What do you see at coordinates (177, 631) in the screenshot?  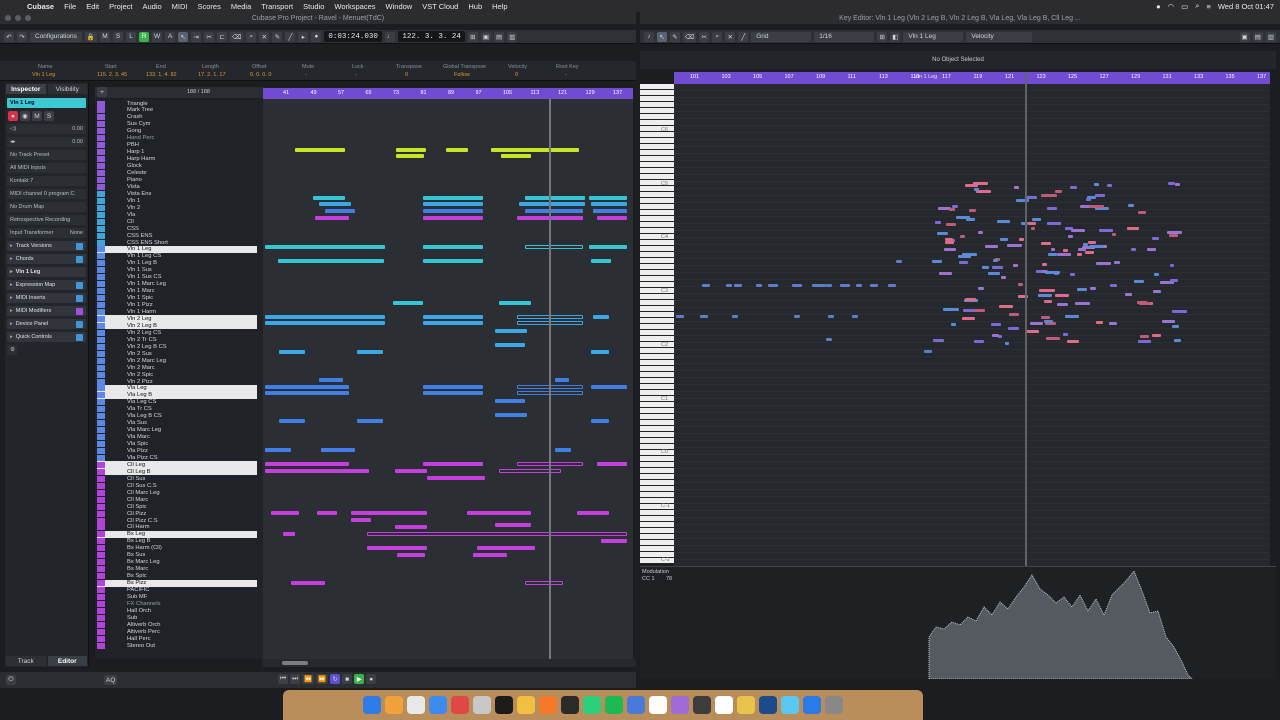 I see `track-row: Altiverb Perc` at bounding box center [177, 631].